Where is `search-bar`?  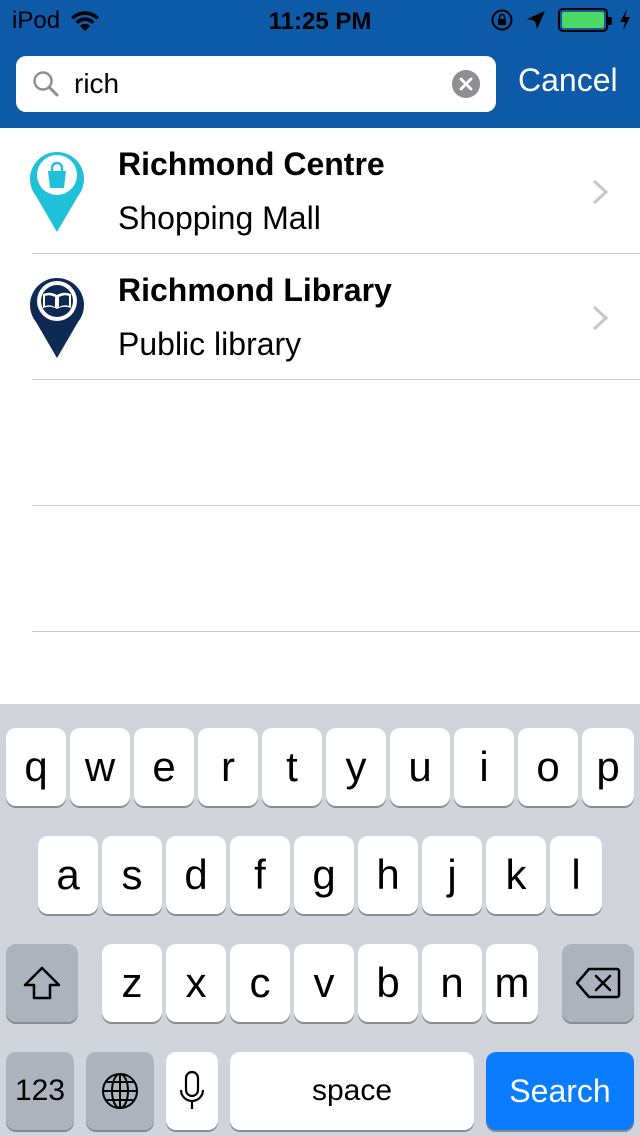 search-bar is located at coordinates (256, 84).